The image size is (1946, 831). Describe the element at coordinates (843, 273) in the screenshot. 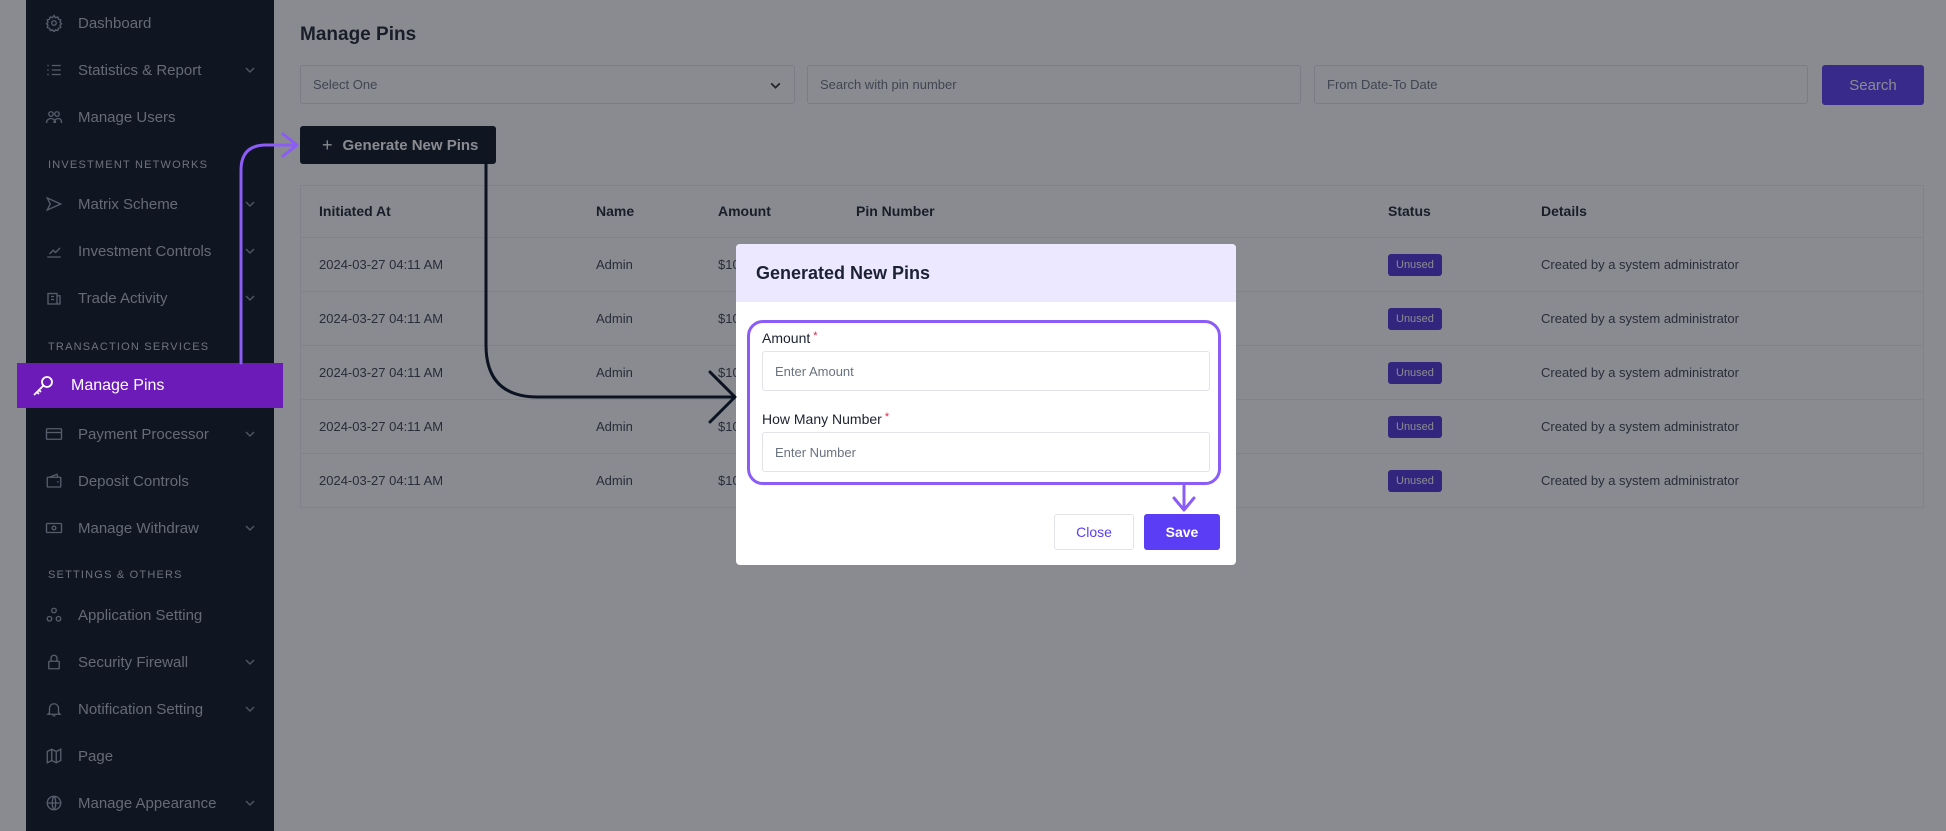

I see `modal-title: Generated New Pins` at that location.